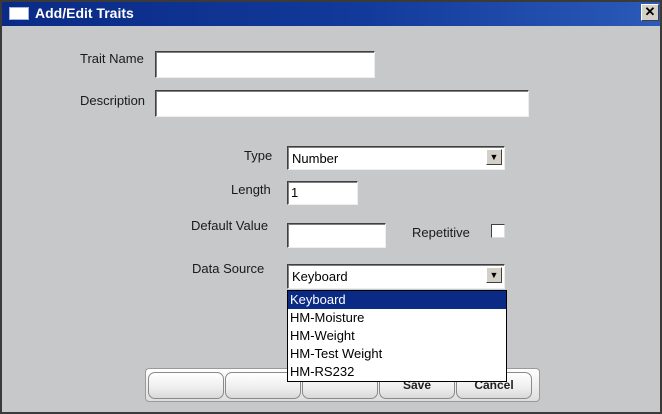 The image size is (662, 414). I want to click on trait-name-input, so click(265, 64).